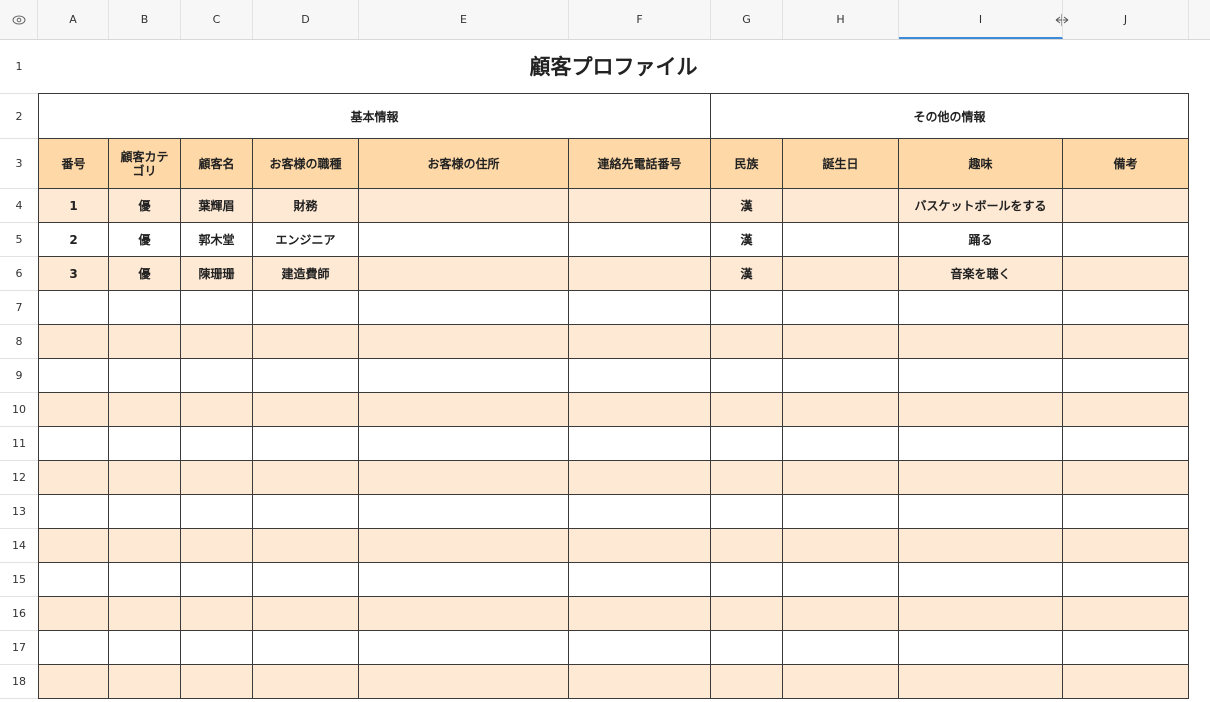 The width and height of the screenshot is (1210, 702). What do you see at coordinates (19, 376) in the screenshot?
I see `row-header-9: 9` at bounding box center [19, 376].